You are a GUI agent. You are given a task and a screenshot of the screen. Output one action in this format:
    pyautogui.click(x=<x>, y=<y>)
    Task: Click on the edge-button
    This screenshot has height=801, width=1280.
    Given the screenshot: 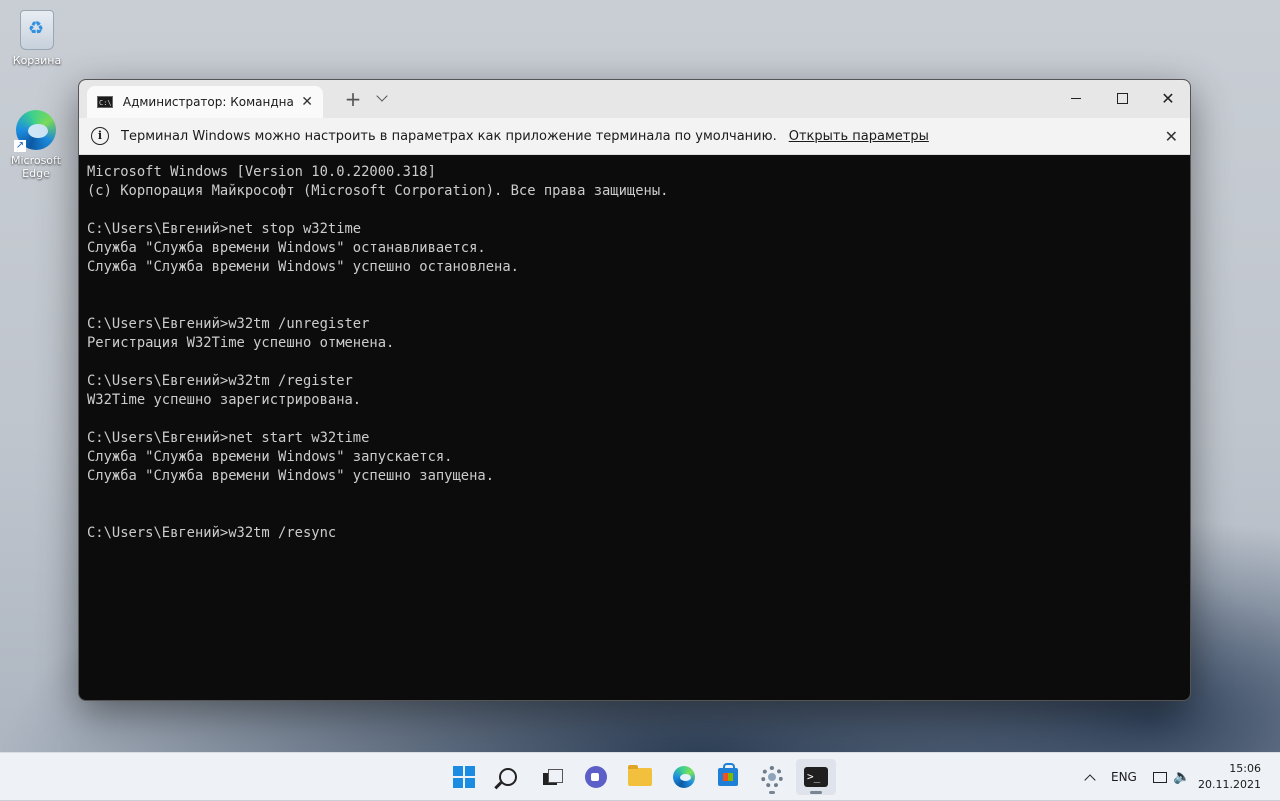 What is the action you would take?
    pyautogui.click(x=684, y=777)
    